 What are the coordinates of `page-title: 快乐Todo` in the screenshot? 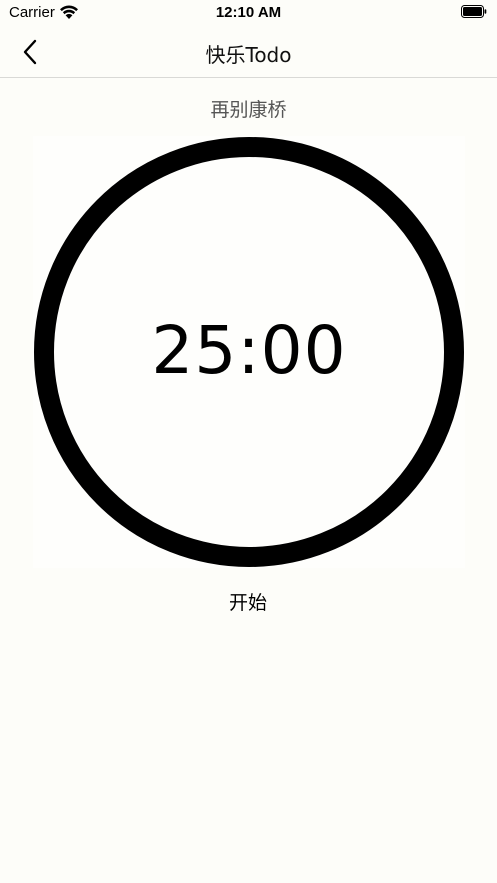 It's located at (248, 55).